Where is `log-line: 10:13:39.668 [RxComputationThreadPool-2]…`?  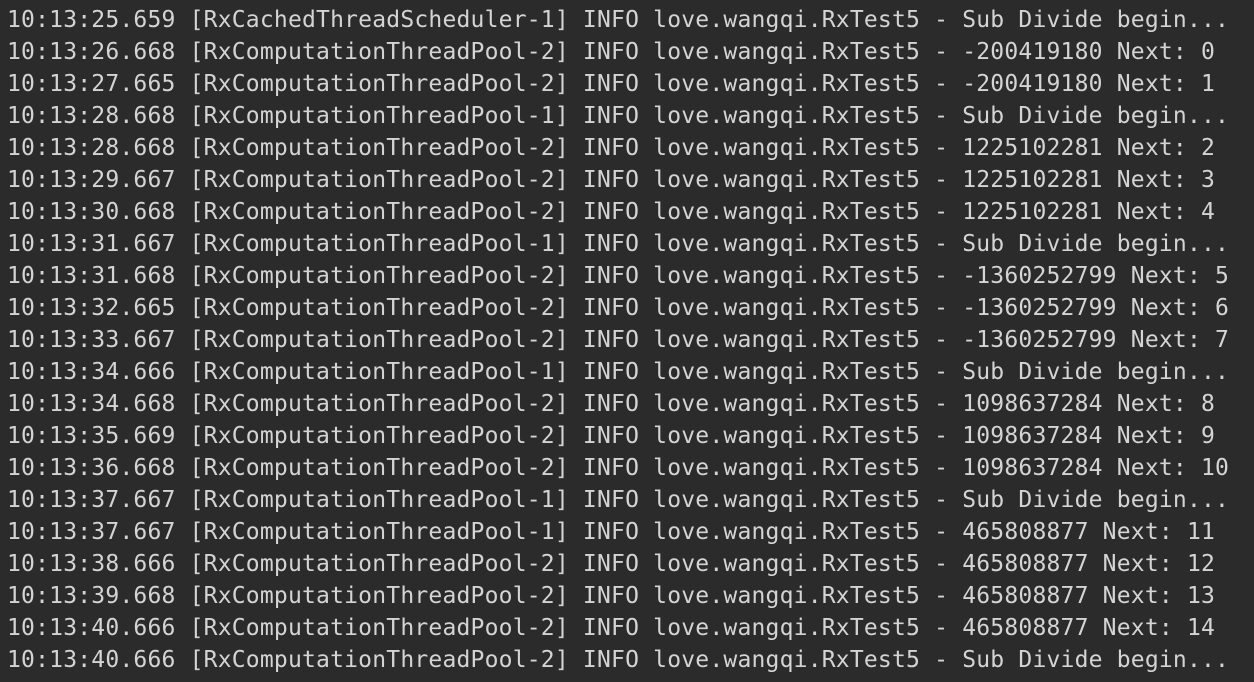 log-line: 10:13:39.668 [RxComputationThreadPool-2]… is located at coordinates (611, 596).